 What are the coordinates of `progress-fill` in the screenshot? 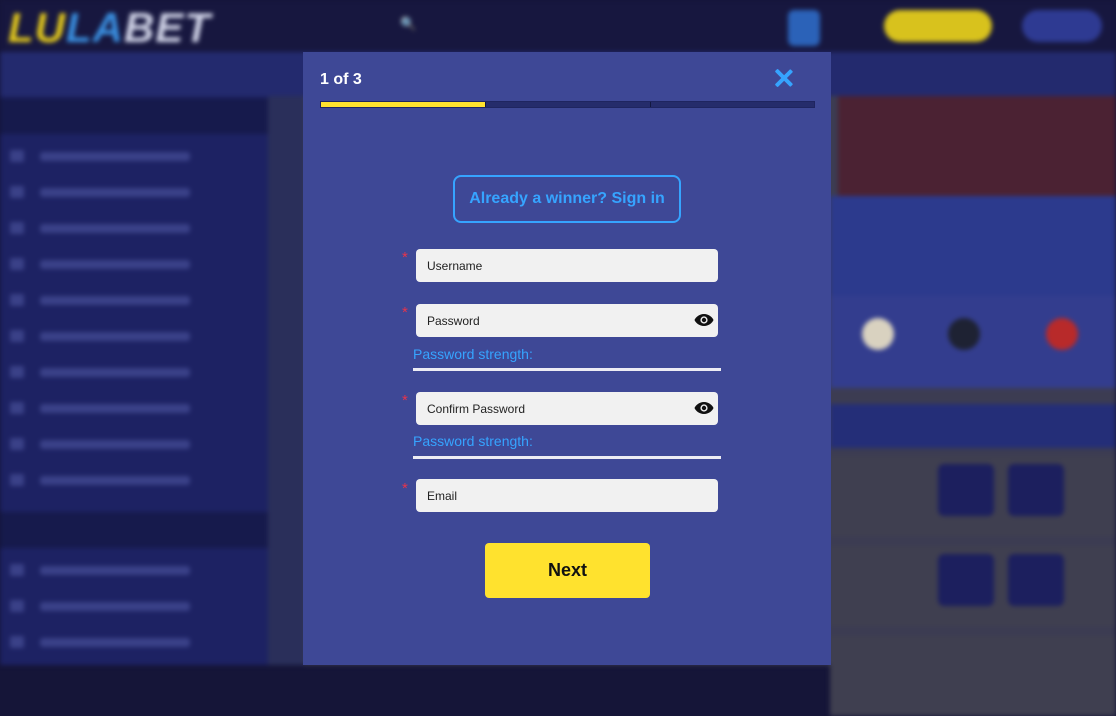 It's located at (403, 104).